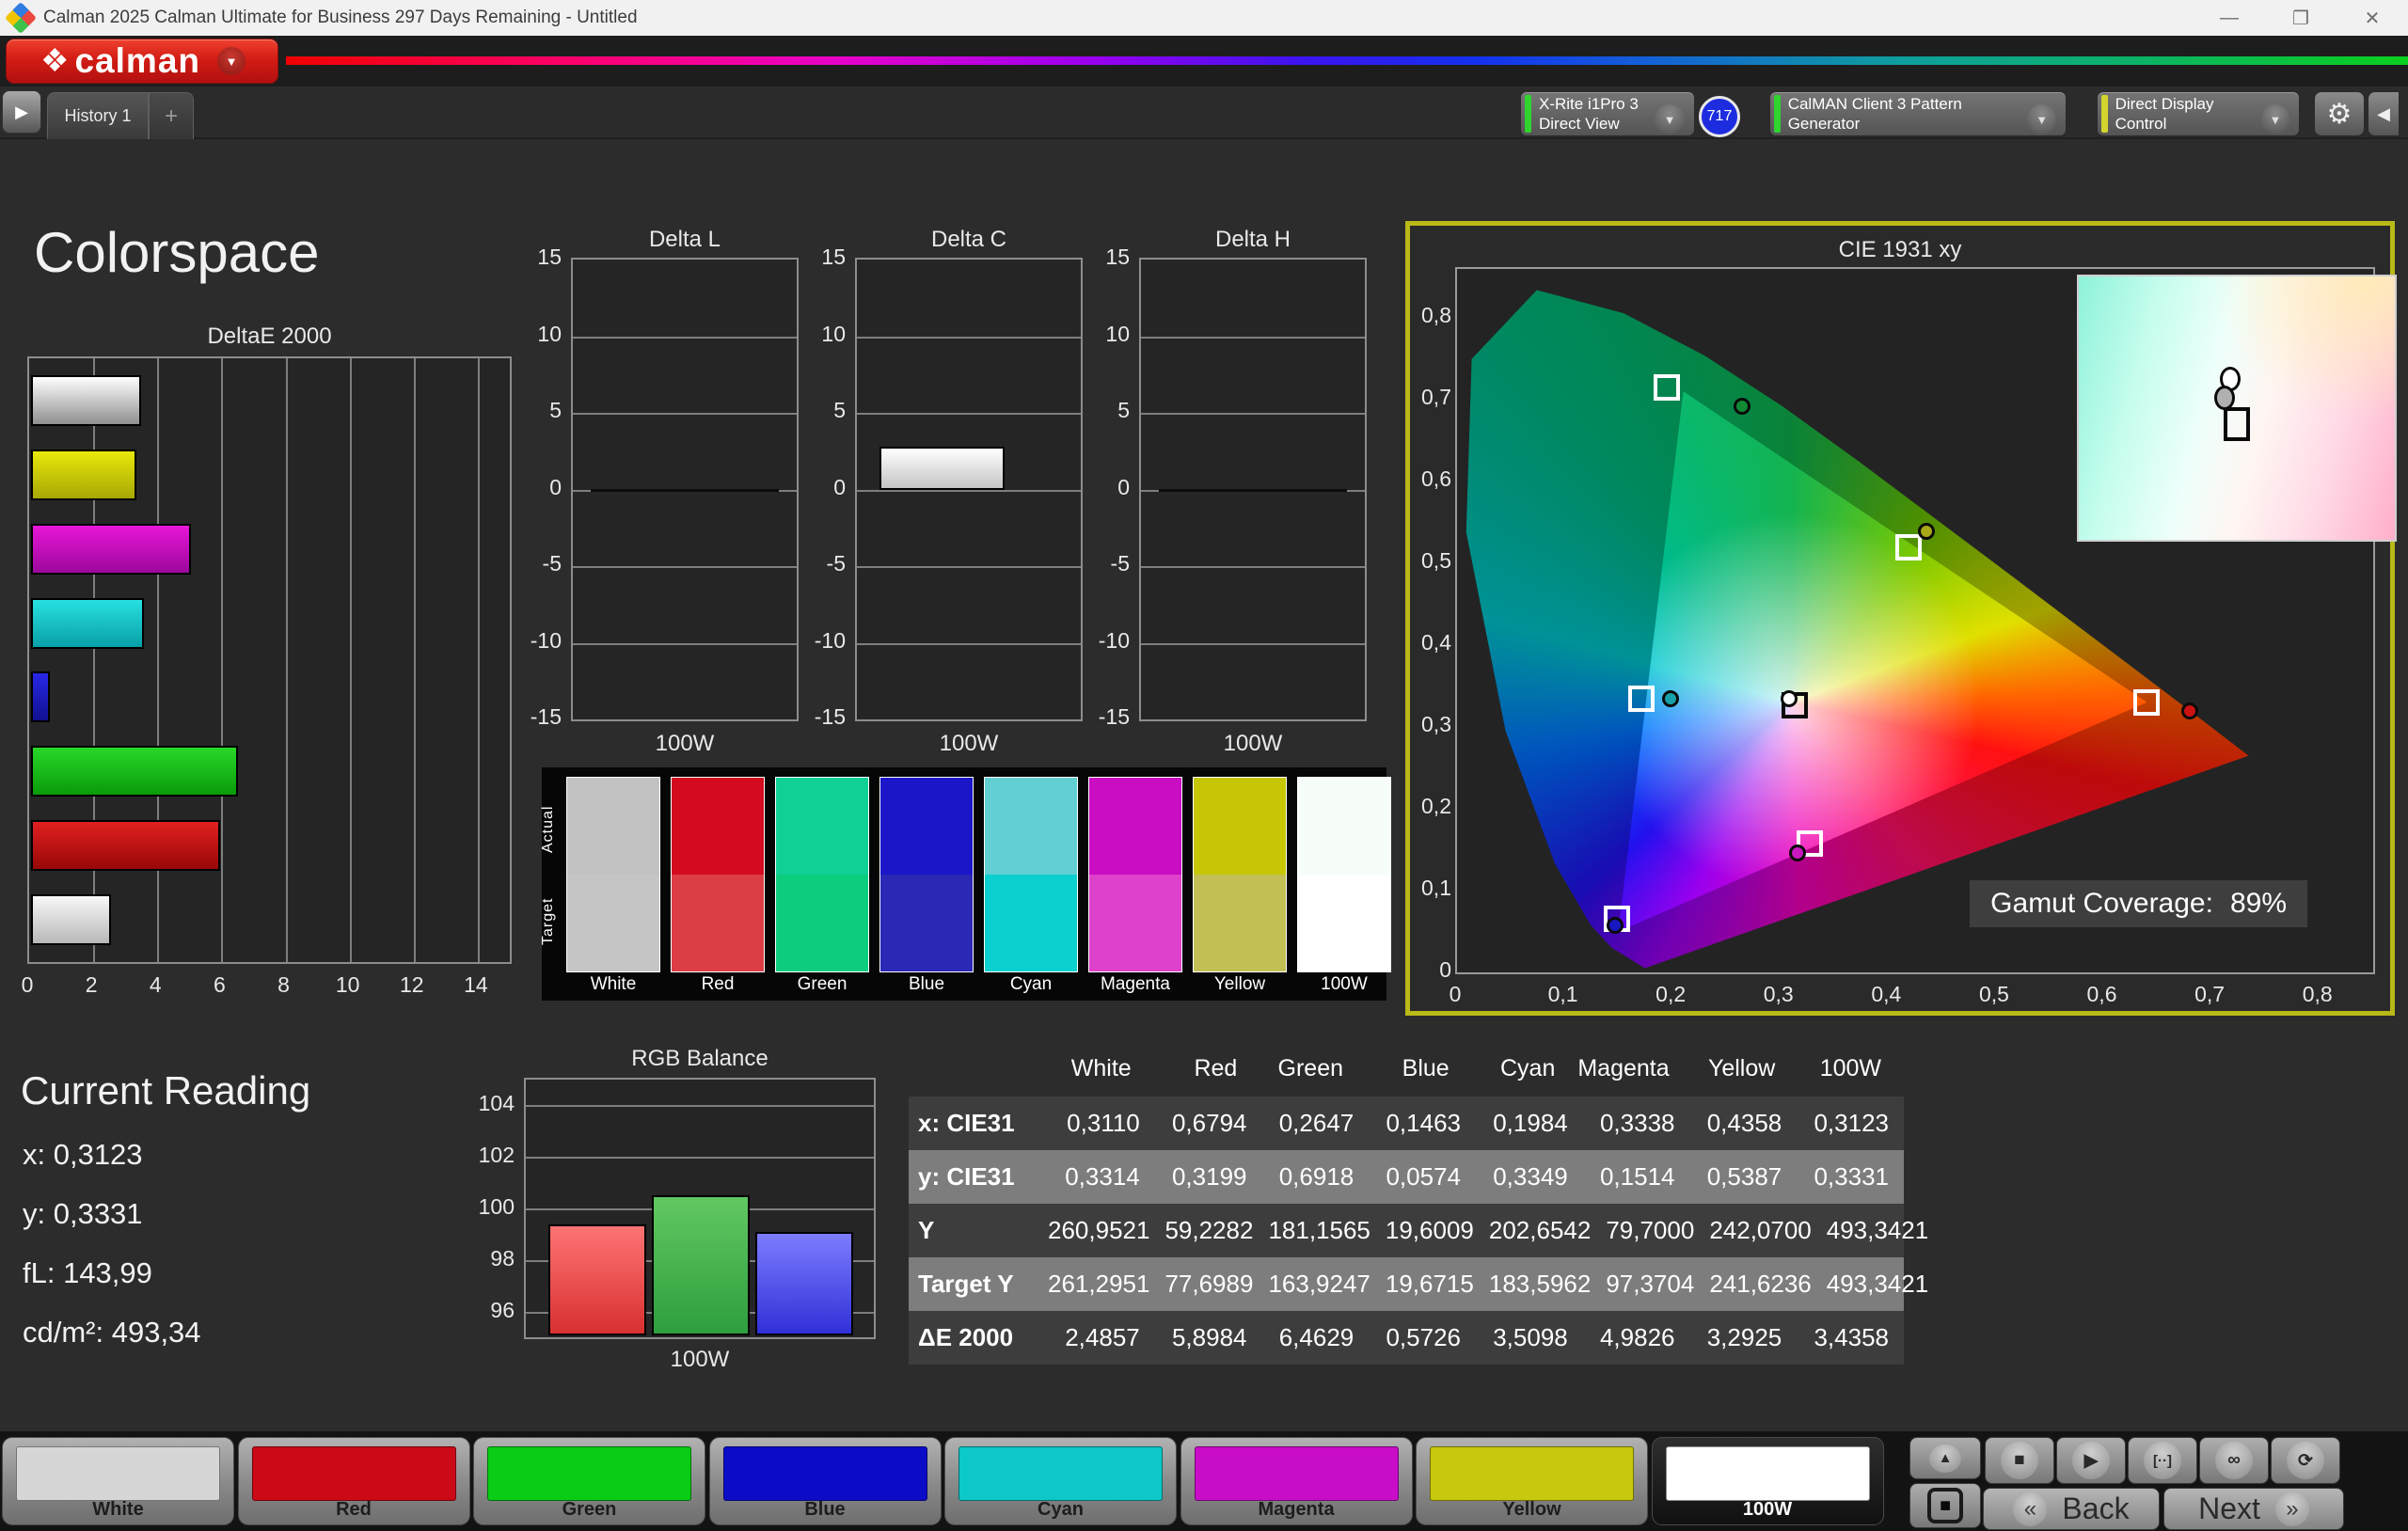 The height and width of the screenshot is (1531, 2408). What do you see at coordinates (156, 984) in the screenshot?
I see `deltae-x-tick-label: 4` at bounding box center [156, 984].